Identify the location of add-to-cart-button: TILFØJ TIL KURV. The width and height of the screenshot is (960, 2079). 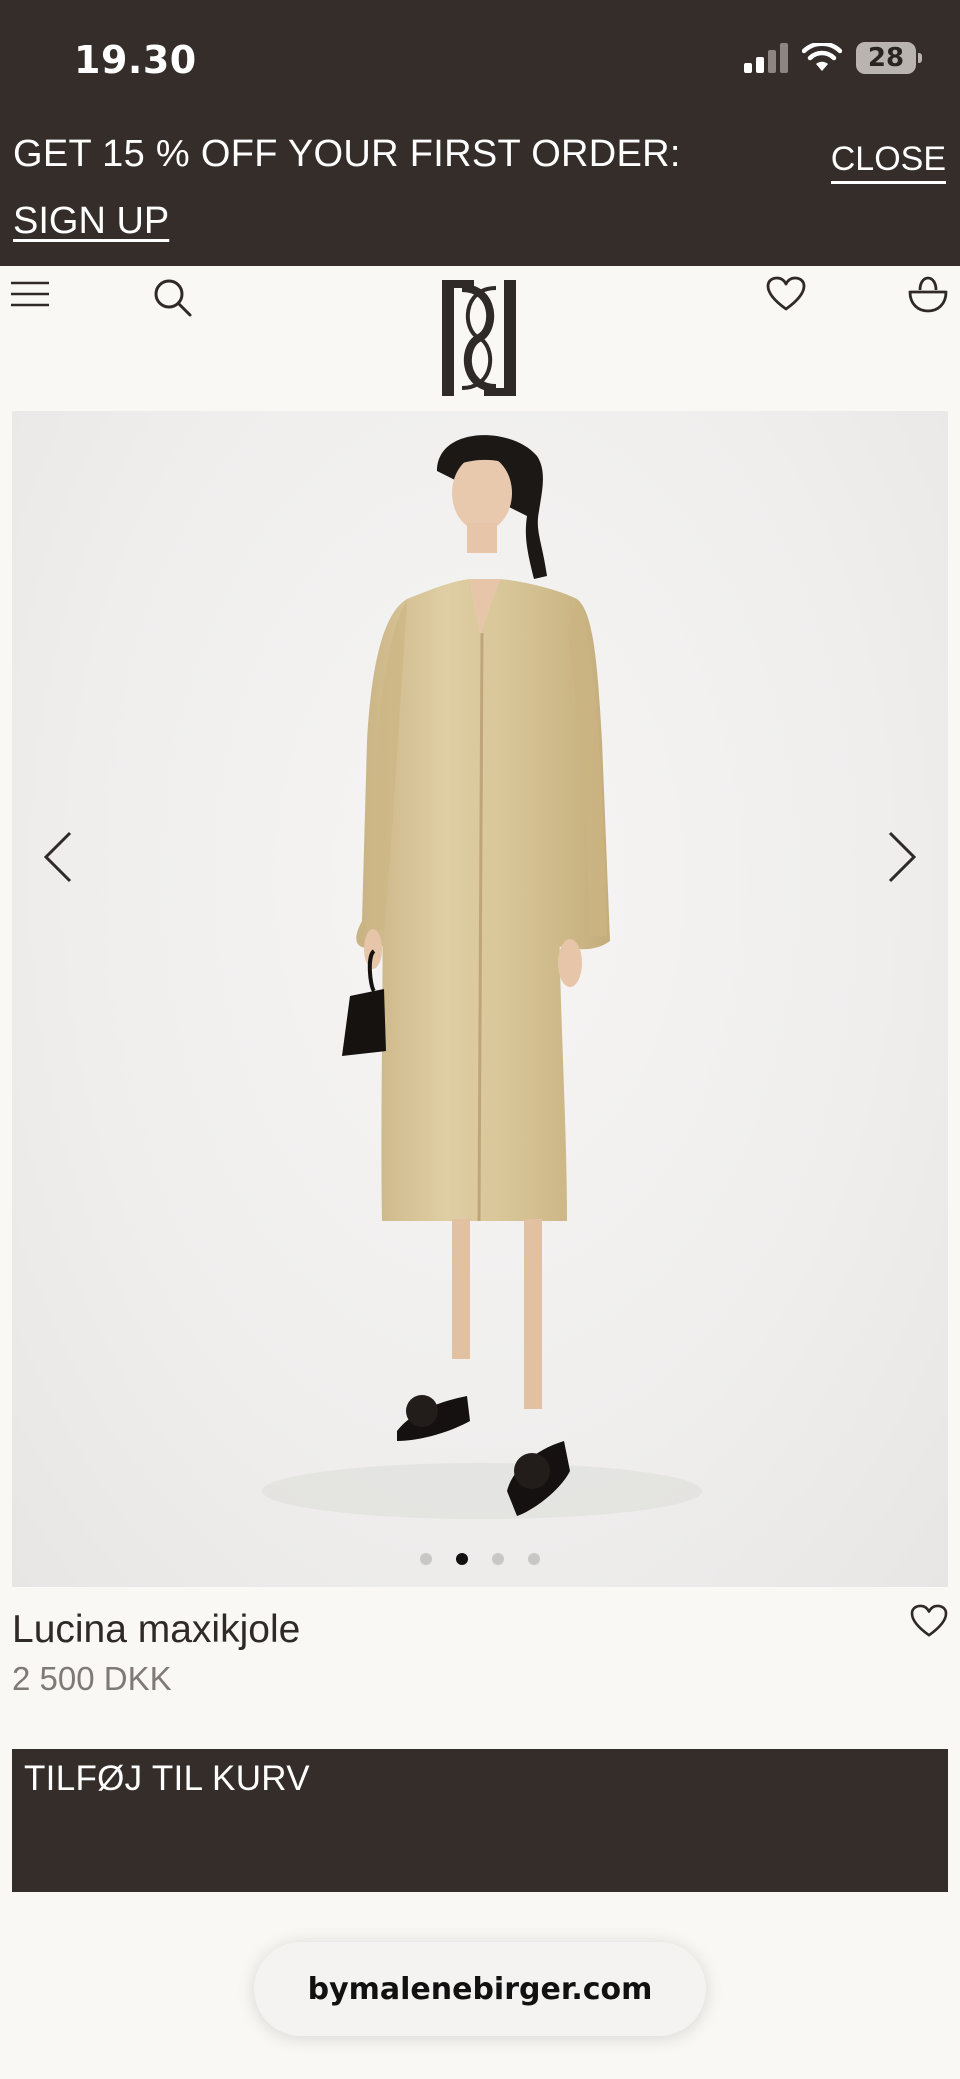
(480, 1820).